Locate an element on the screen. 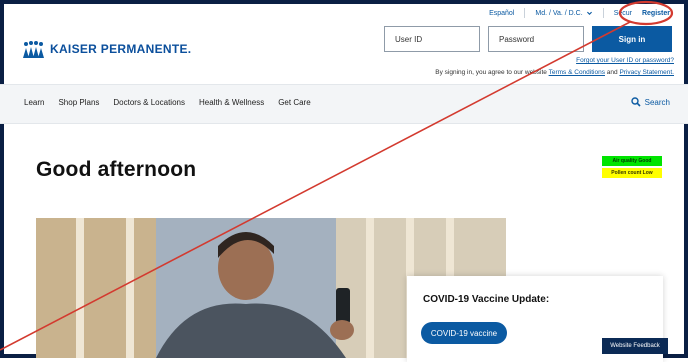 The width and height of the screenshot is (688, 362). secure-link: Secur is located at coordinates (623, 13).